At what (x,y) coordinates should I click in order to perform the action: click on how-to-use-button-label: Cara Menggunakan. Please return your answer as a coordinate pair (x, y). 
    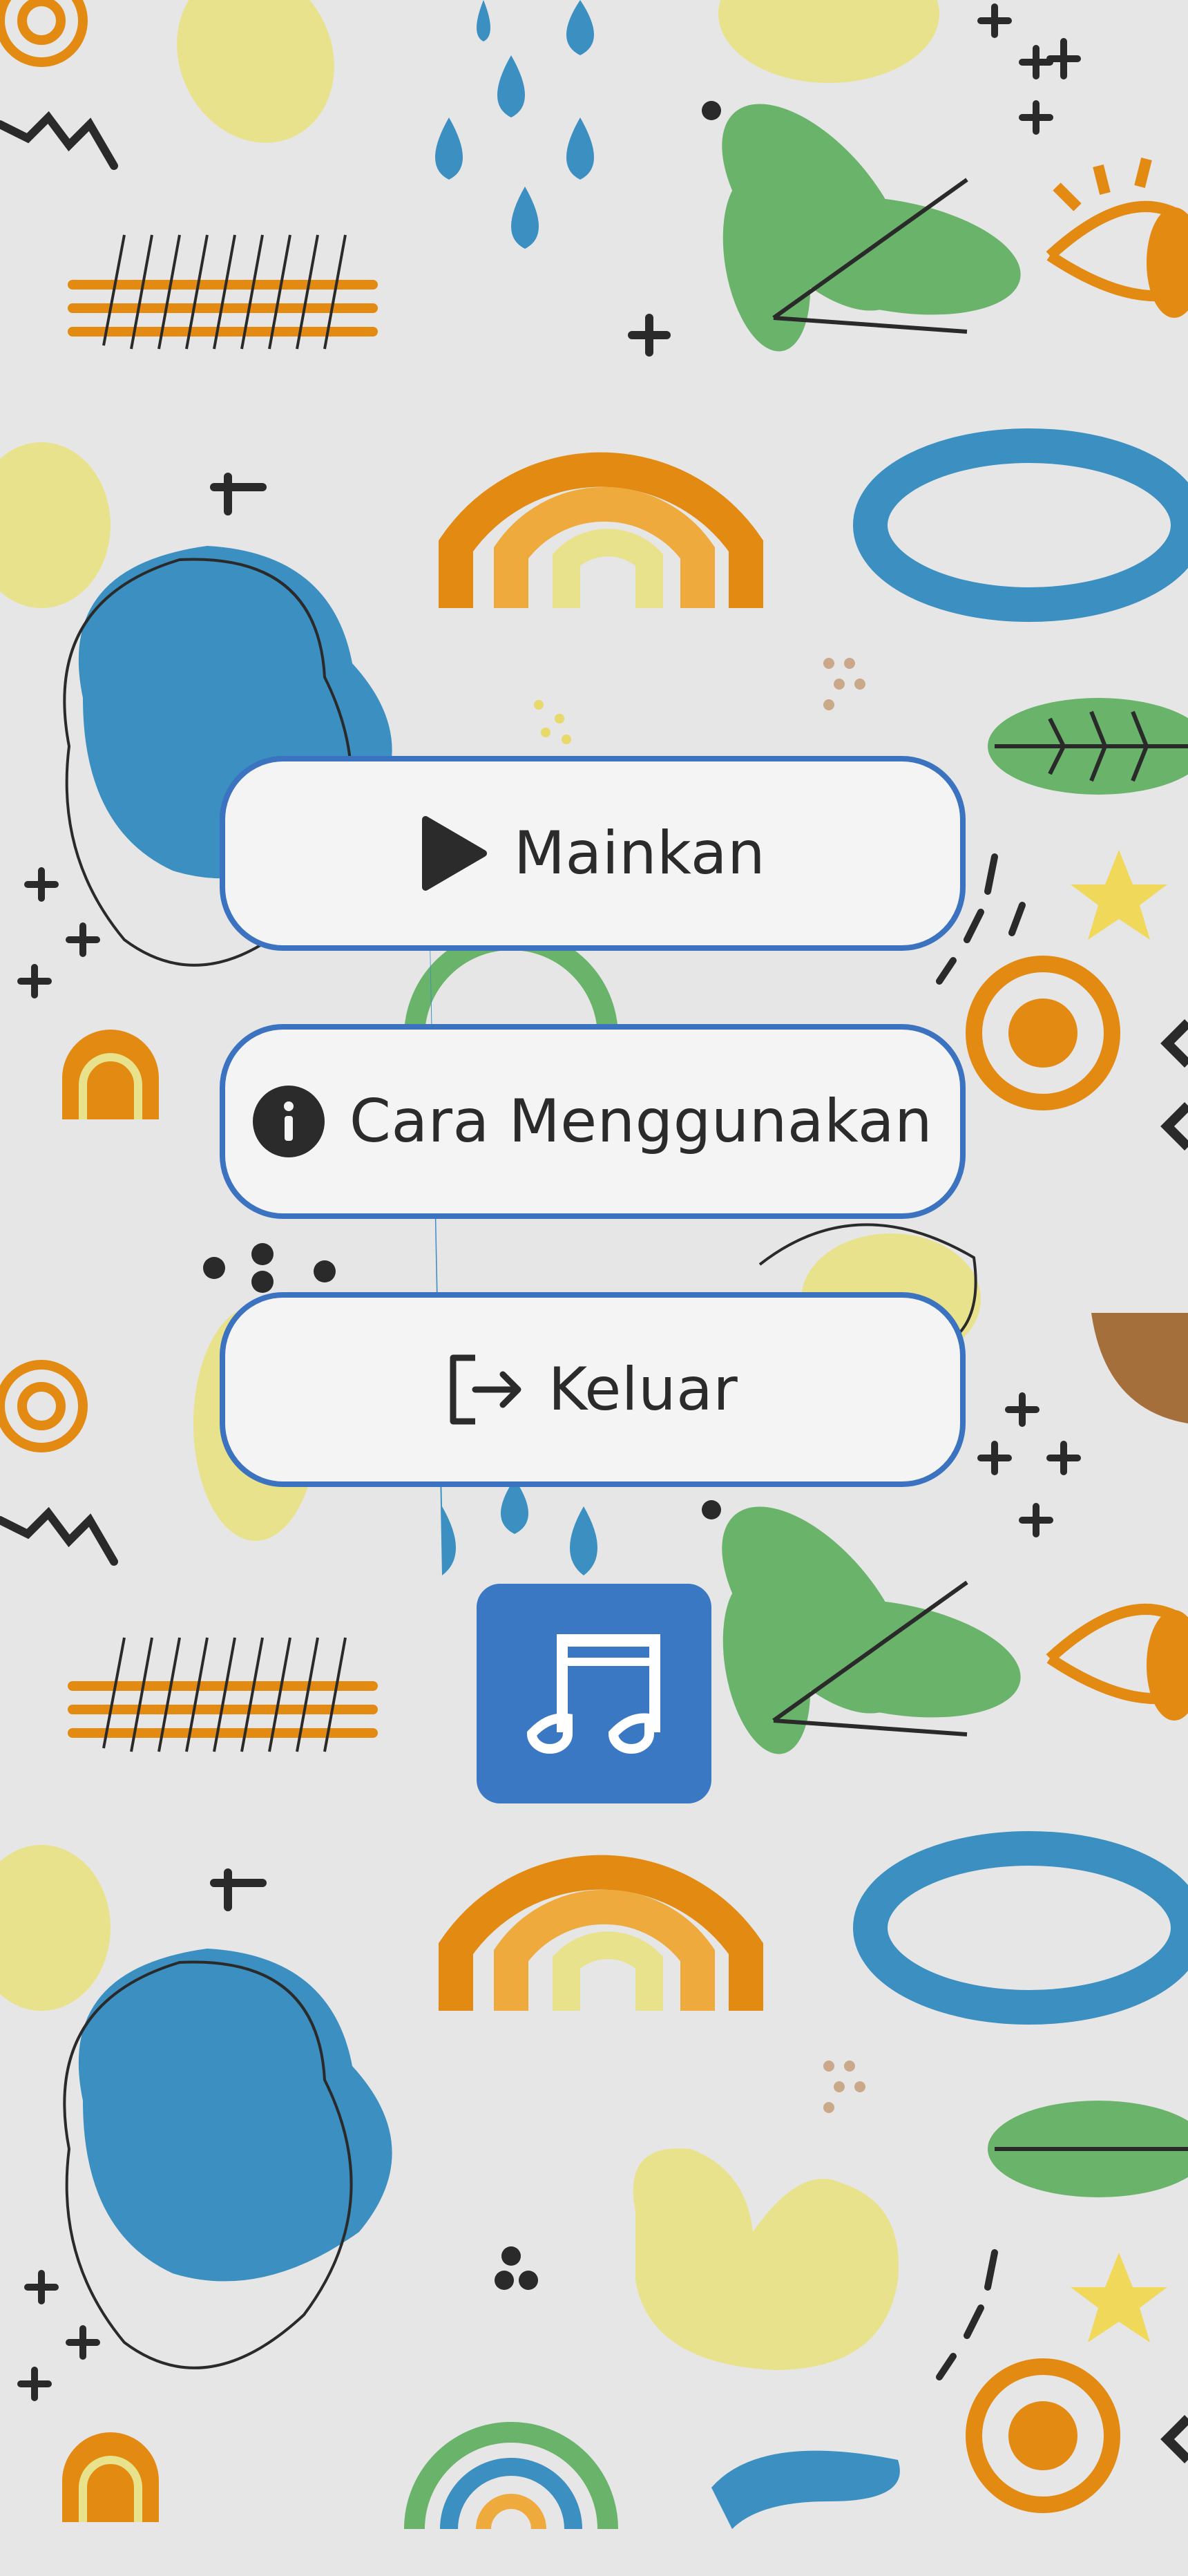
    Looking at the image, I should click on (641, 1121).